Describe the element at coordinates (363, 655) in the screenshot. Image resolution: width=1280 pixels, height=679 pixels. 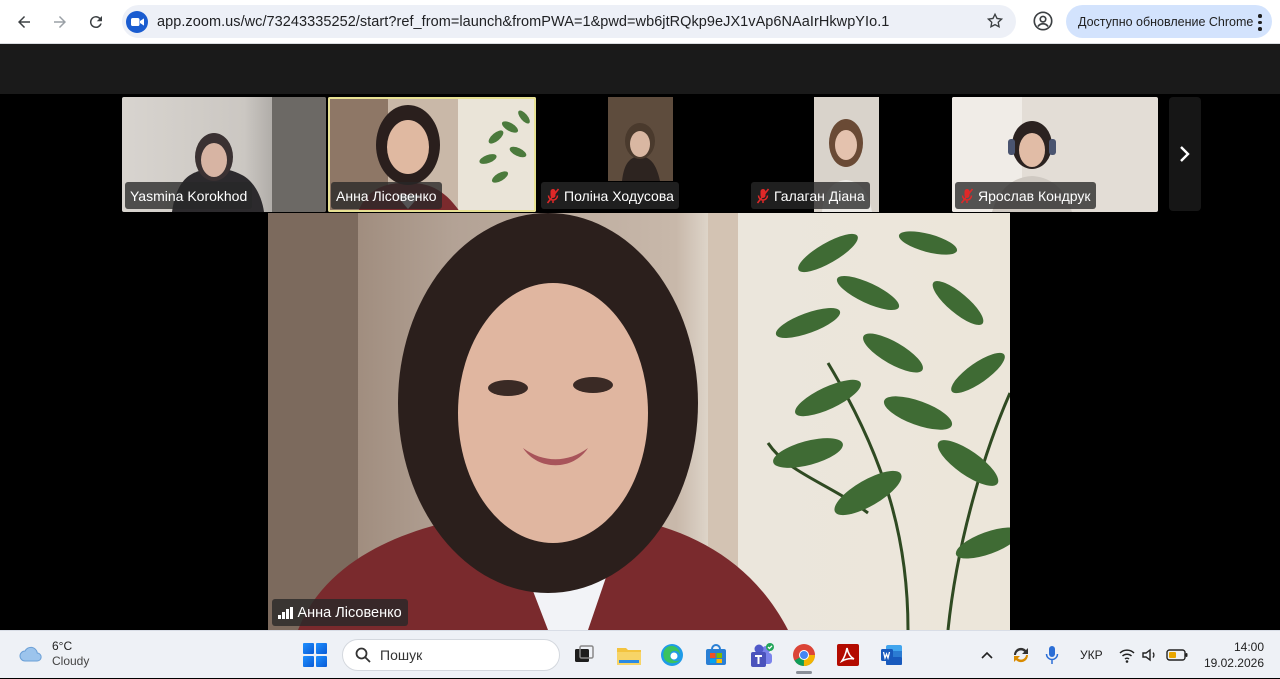
I see `search-icon` at that location.